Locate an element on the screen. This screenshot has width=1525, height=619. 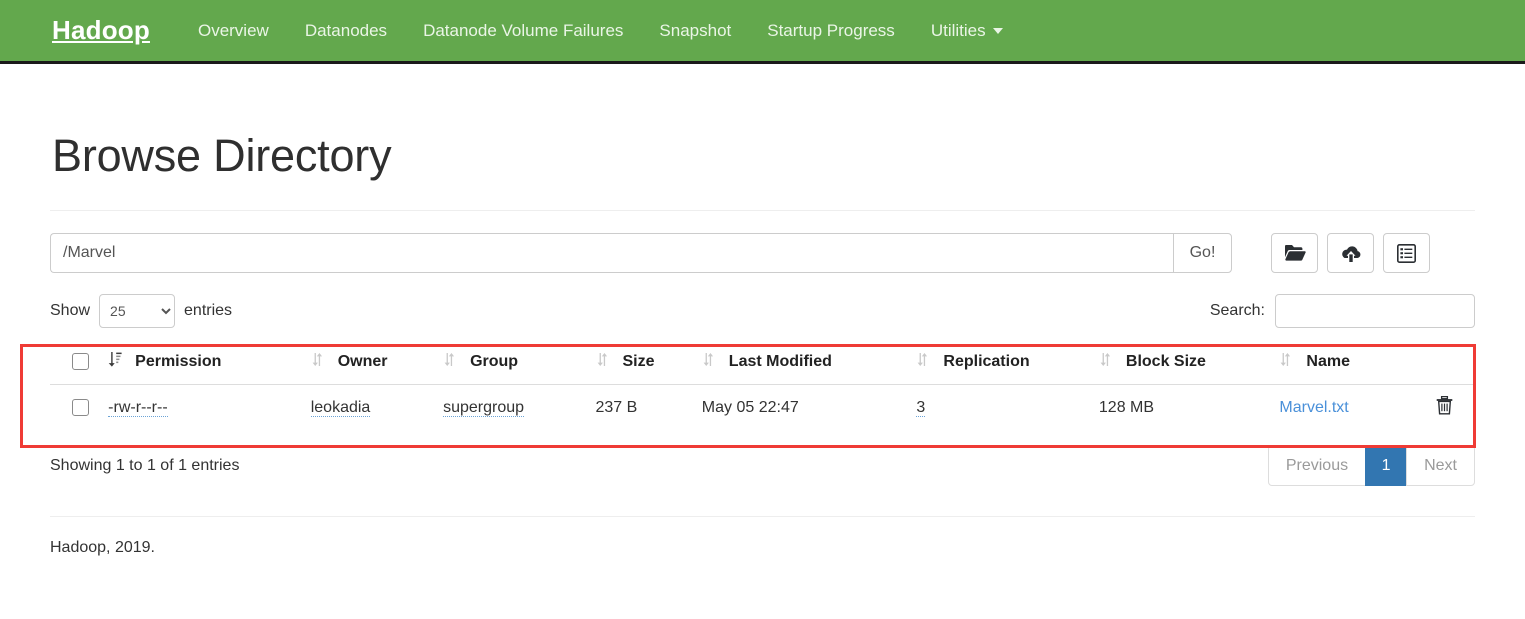
column-header-replication: Replication is located at coordinates (1007, 363).